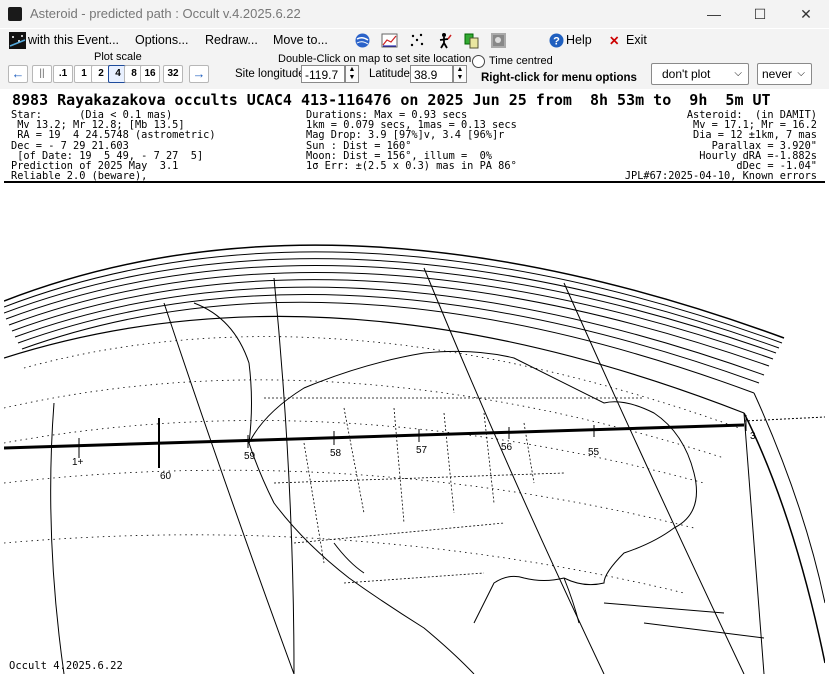 This screenshot has height=679, width=829. What do you see at coordinates (460, 74) in the screenshot?
I see `latitude-spinner: ▲ ▼` at bounding box center [460, 74].